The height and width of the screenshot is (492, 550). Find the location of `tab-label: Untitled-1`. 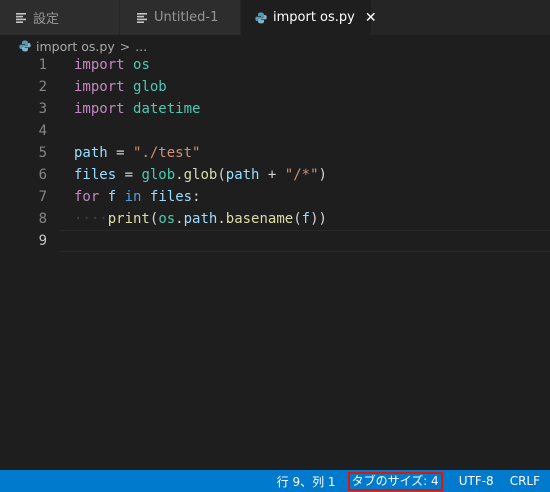

tab-label: Untitled-1 is located at coordinates (186, 17).